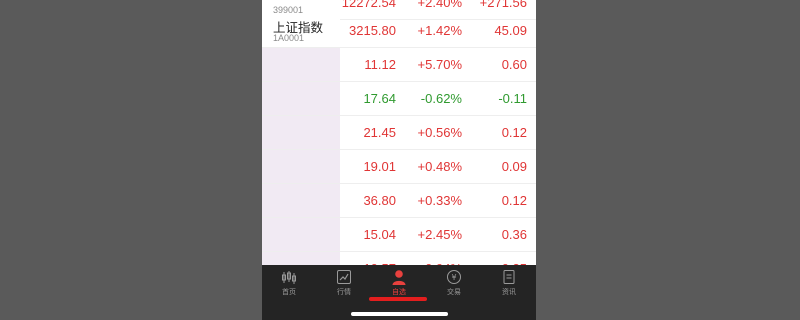  I want to click on price: 11.12, so click(380, 64).